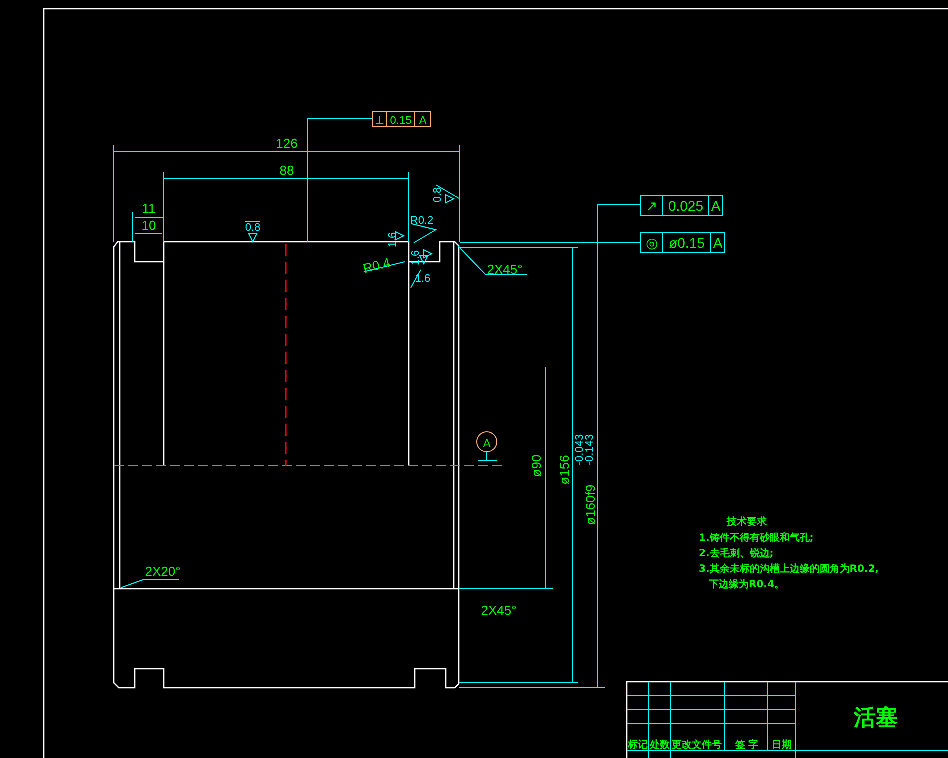 This screenshot has width=948, height=758. What do you see at coordinates (746, 585) in the screenshot?
I see `requirement-line: 下边缘为R0.4。` at bounding box center [746, 585].